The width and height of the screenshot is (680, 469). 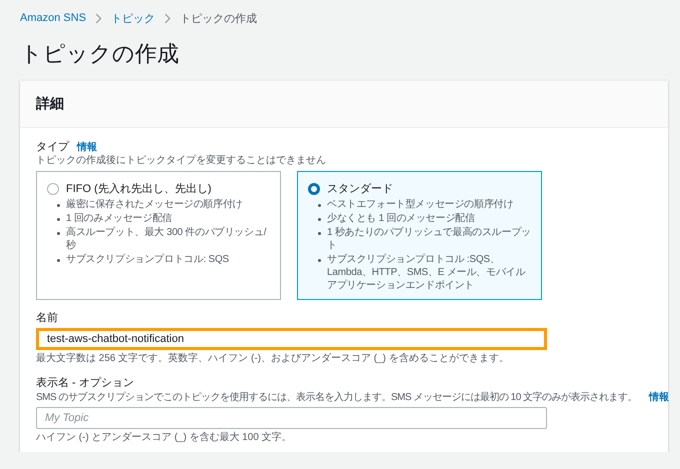 What do you see at coordinates (85, 383) in the screenshot?
I see `field-label: 表示名 - オプション` at bounding box center [85, 383].